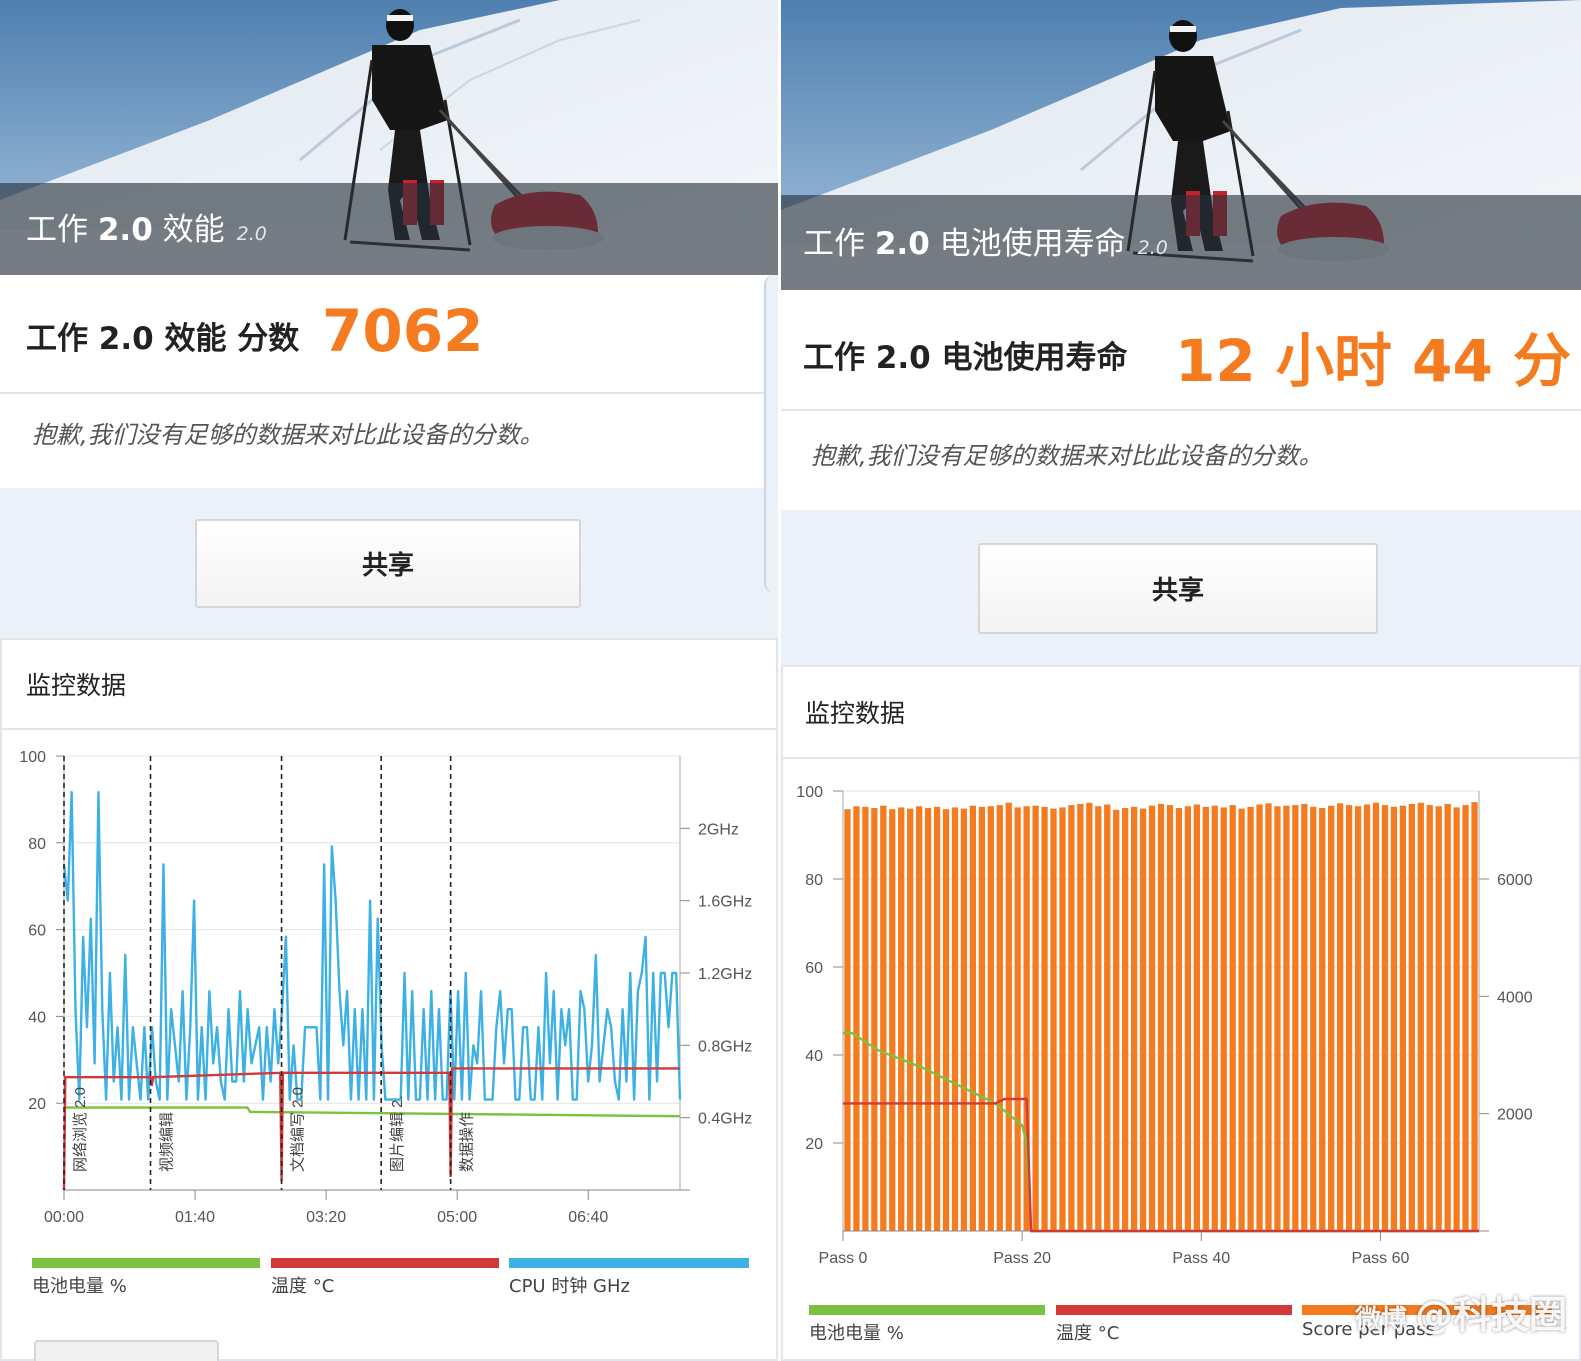 This screenshot has width=1581, height=1361. Describe the element at coordinates (1381, 1258) in the screenshot. I see `x-tick-label: Pass 60` at that location.